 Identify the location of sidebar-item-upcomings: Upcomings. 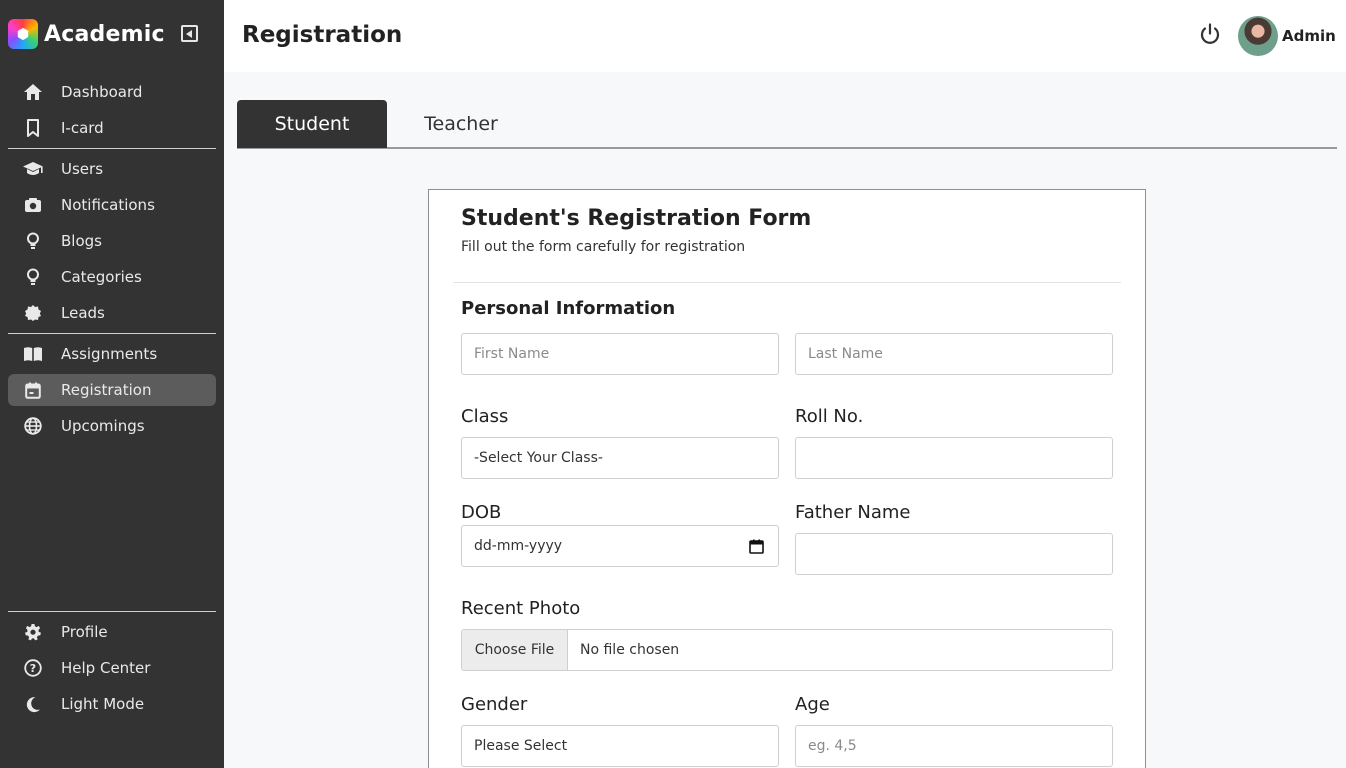
(112, 426).